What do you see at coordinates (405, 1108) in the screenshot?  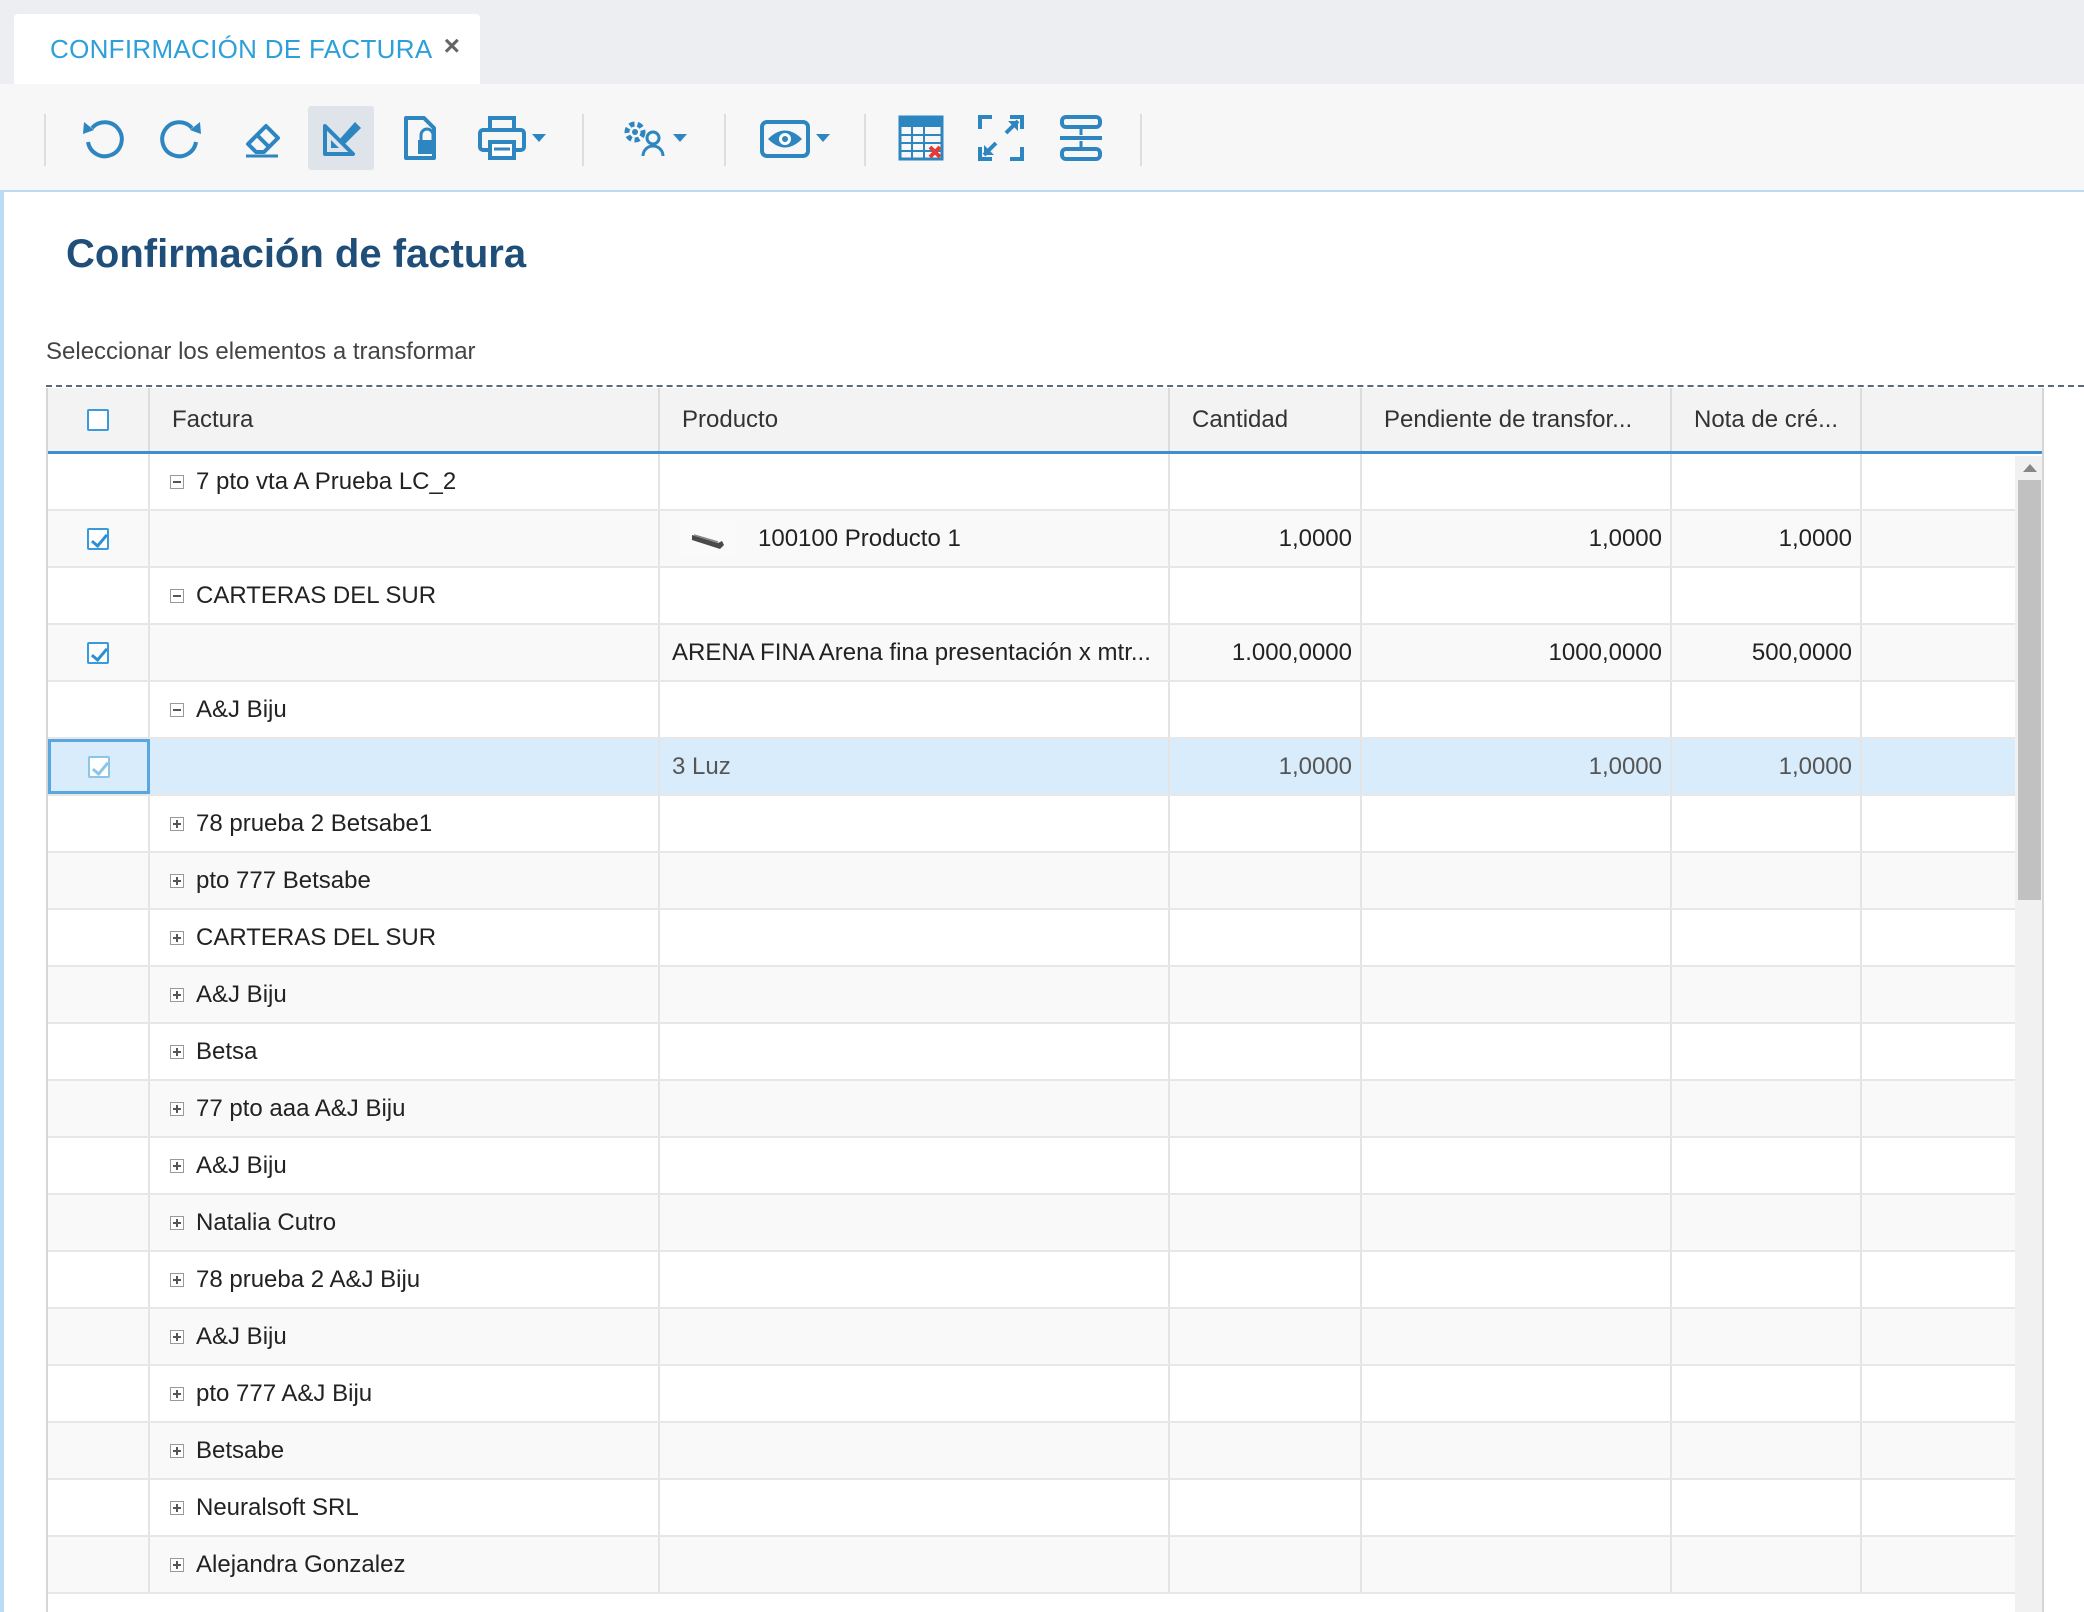 I see `factura-cell: 77 pto aaa A&J Biju` at bounding box center [405, 1108].